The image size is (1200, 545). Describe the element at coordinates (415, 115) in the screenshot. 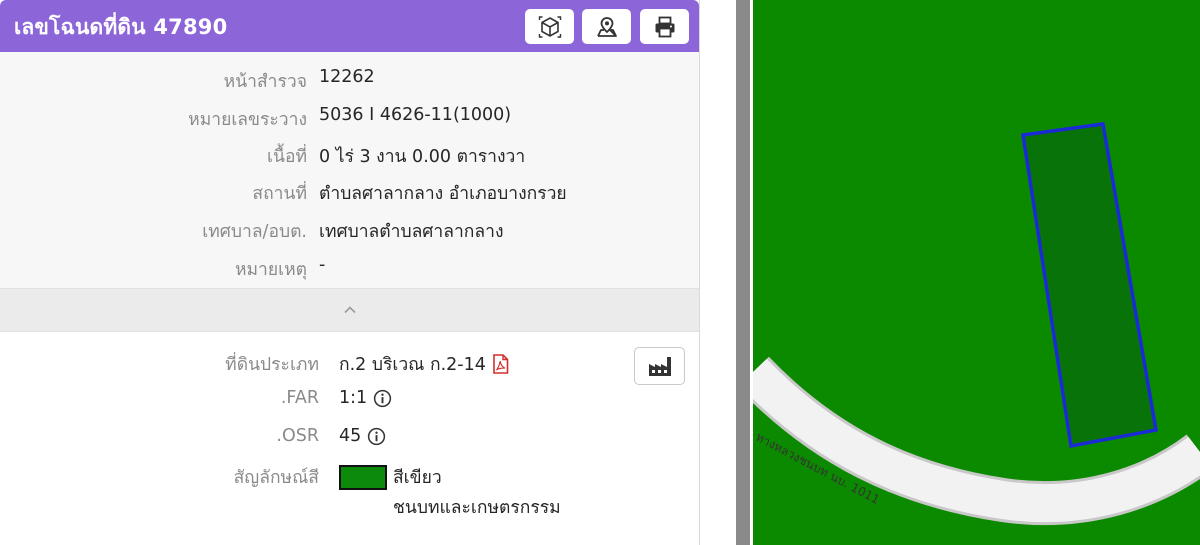

I see `sheet-number-value: 5036 I 4626-11(1000)` at that location.